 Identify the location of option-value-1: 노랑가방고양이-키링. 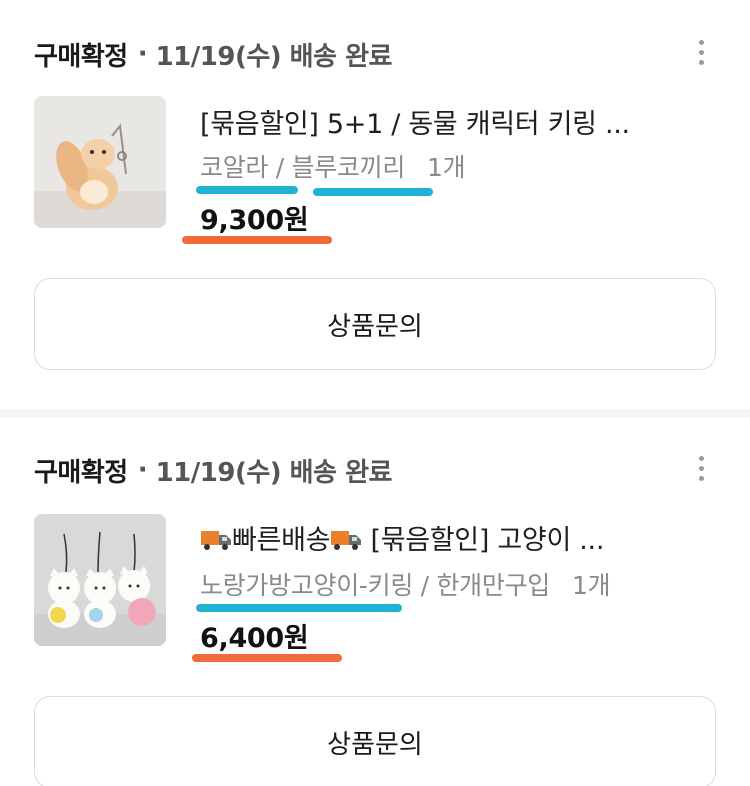
(307, 585).